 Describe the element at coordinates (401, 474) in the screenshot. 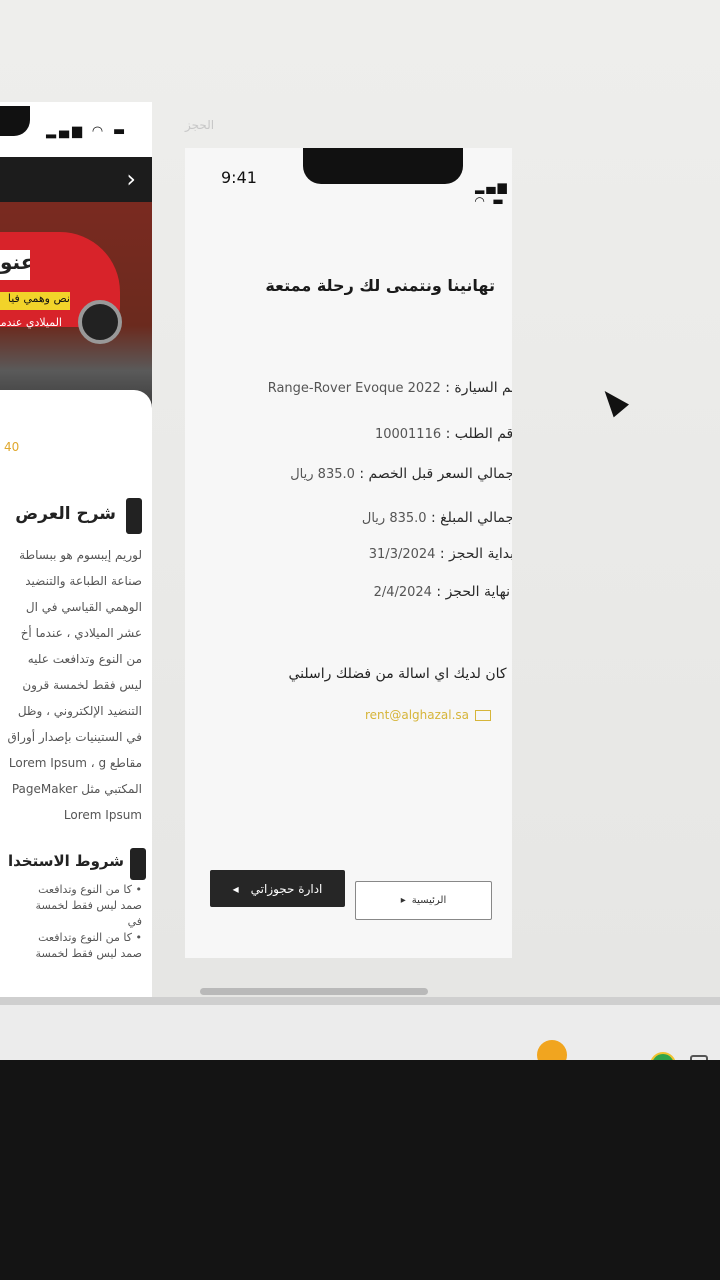

I see `detail-price-before-discount: اجمالي السعر قبل الخصم : 835.0 ريال` at that location.